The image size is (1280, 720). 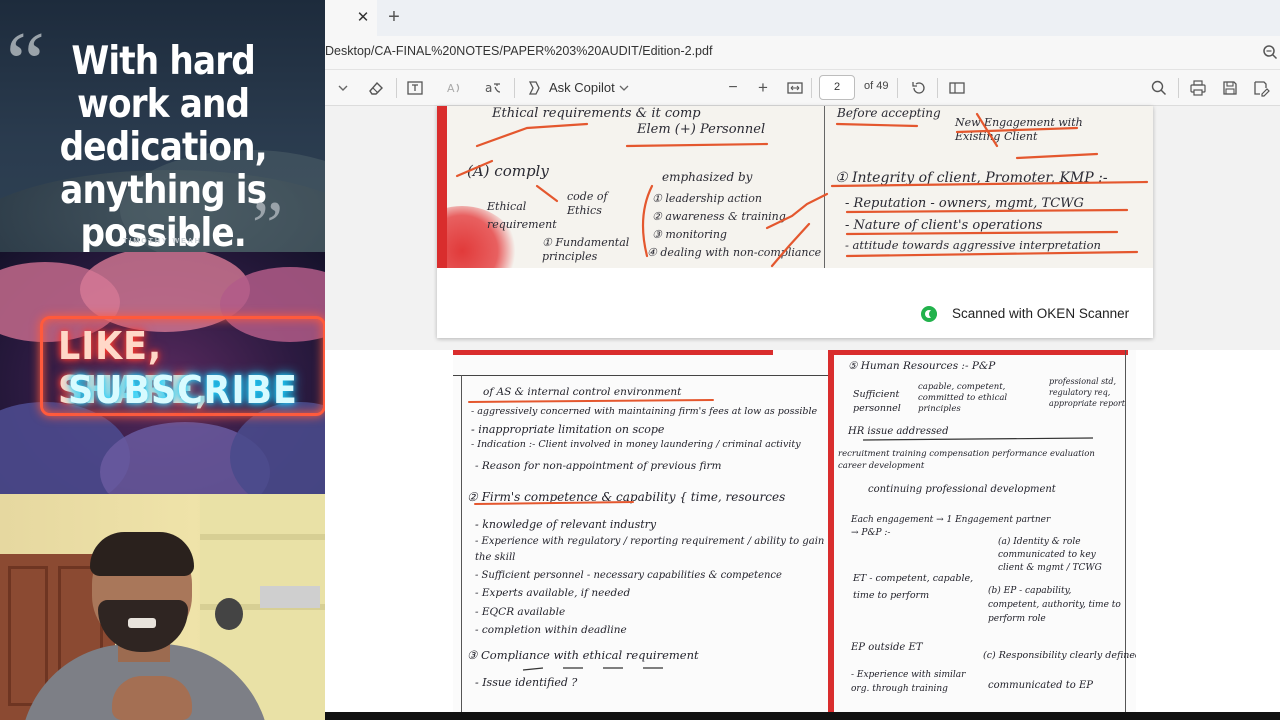 What do you see at coordinates (493, 88) in the screenshot?
I see `translate-icon: a` at bounding box center [493, 88].